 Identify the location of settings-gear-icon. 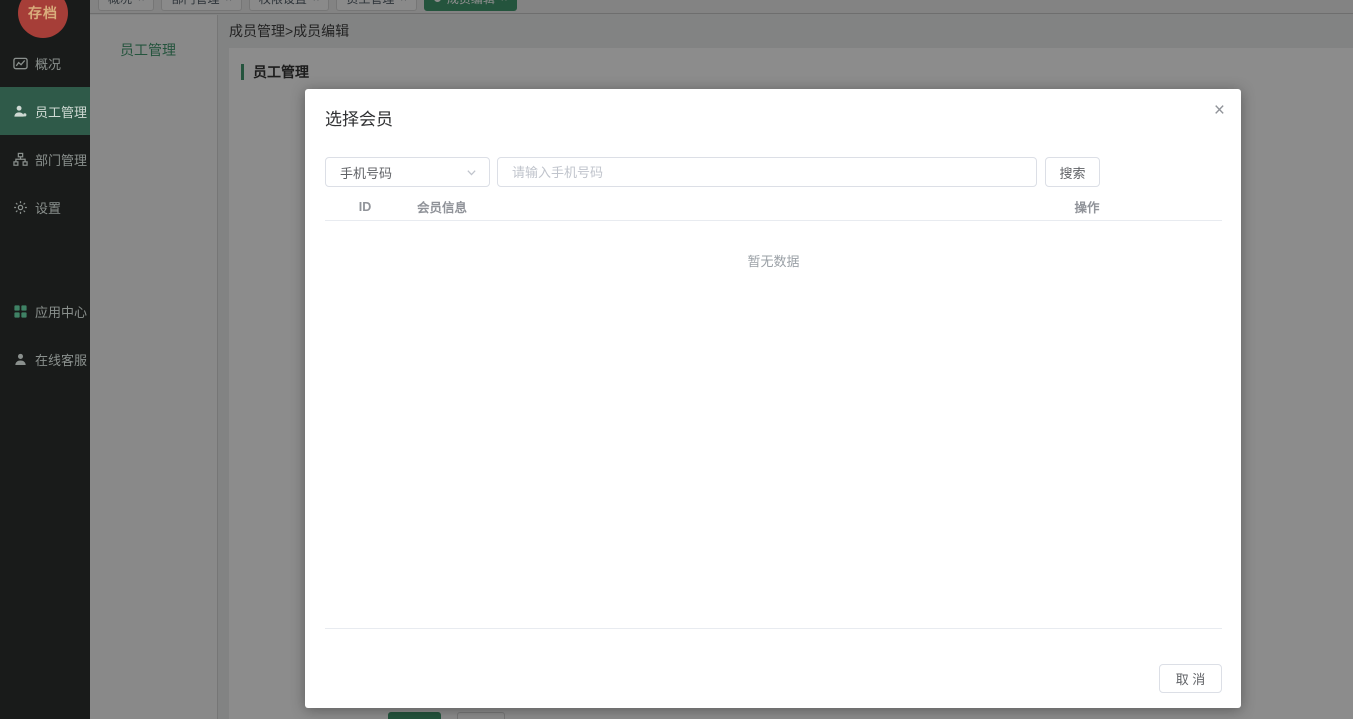
(20, 207).